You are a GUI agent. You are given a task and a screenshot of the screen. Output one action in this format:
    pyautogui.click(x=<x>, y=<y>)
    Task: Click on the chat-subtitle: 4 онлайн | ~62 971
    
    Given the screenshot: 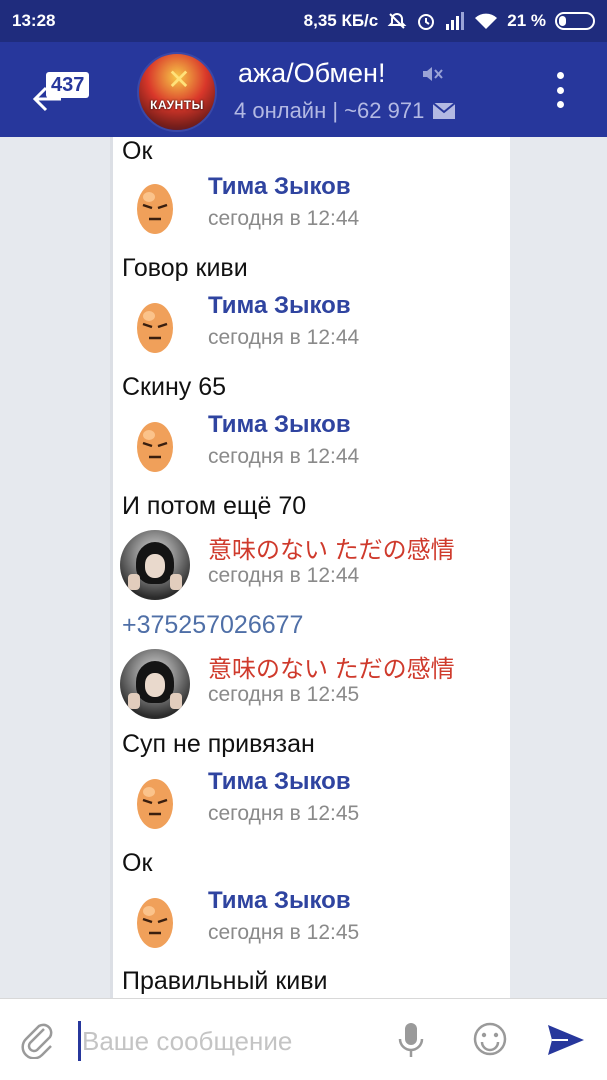 What is the action you would take?
    pyautogui.click(x=345, y=111)
    